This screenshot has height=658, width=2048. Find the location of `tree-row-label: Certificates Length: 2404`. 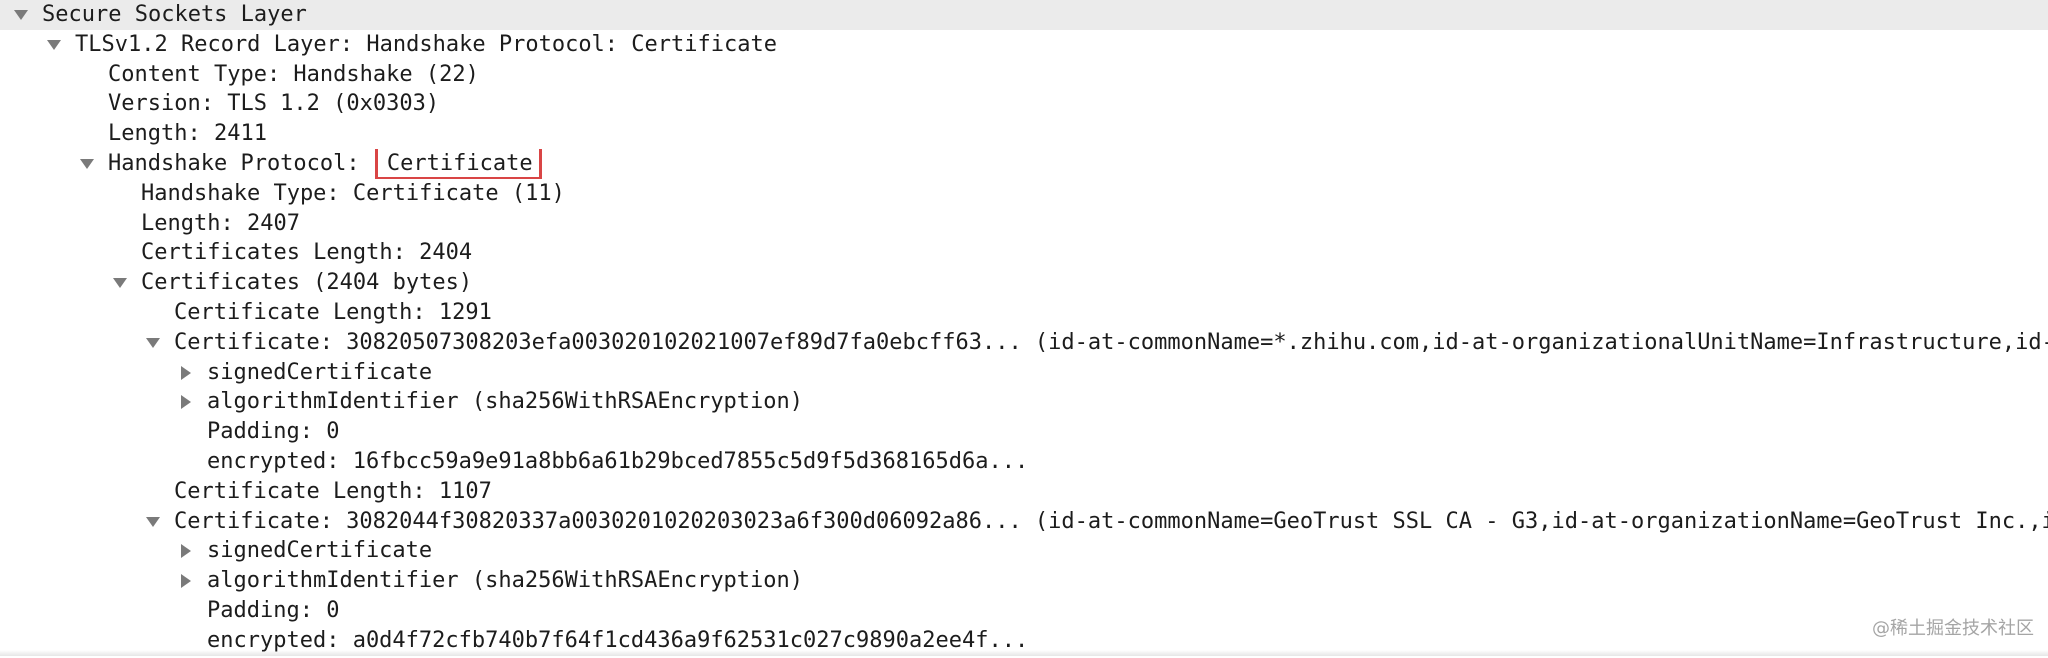

tree-row-label: Certificates Length: 2404 is located at coordinates (306, 253).